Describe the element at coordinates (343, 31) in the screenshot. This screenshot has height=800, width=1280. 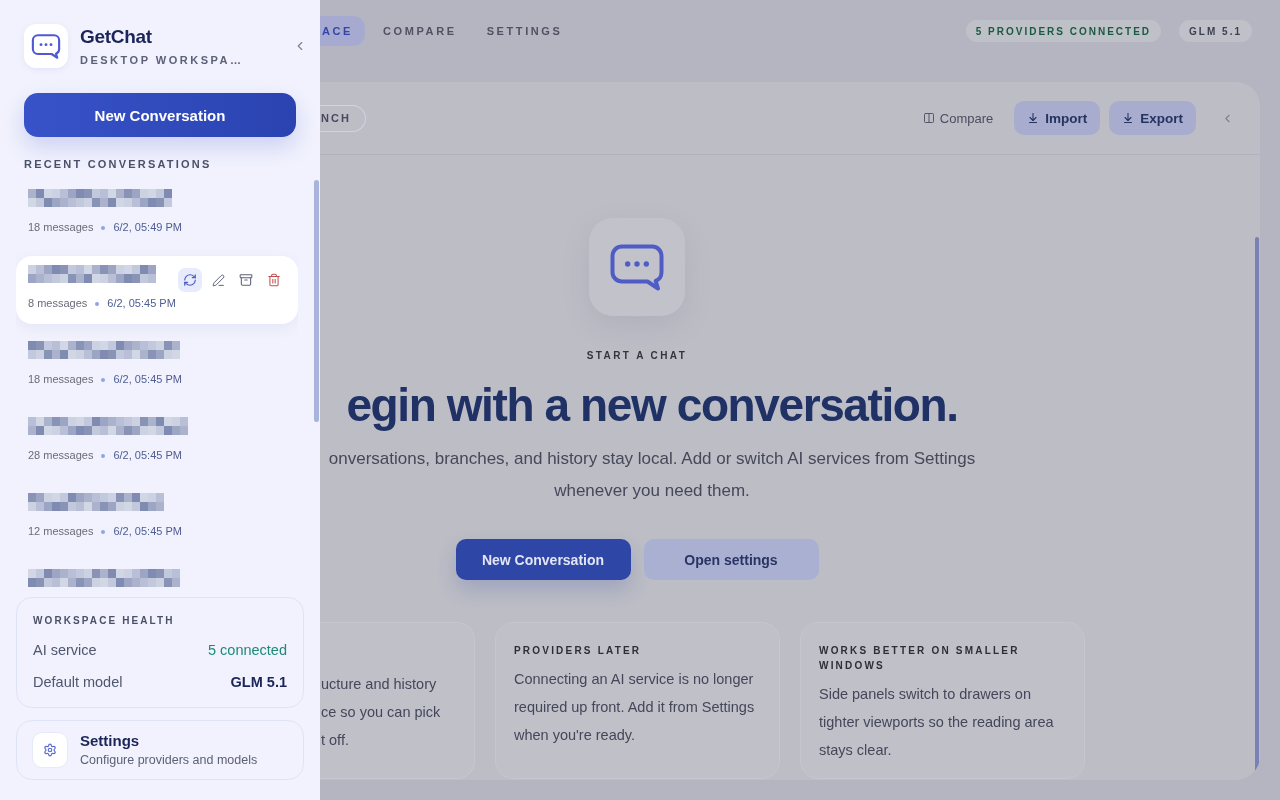
I see `nav-tab: ACE` at that location.